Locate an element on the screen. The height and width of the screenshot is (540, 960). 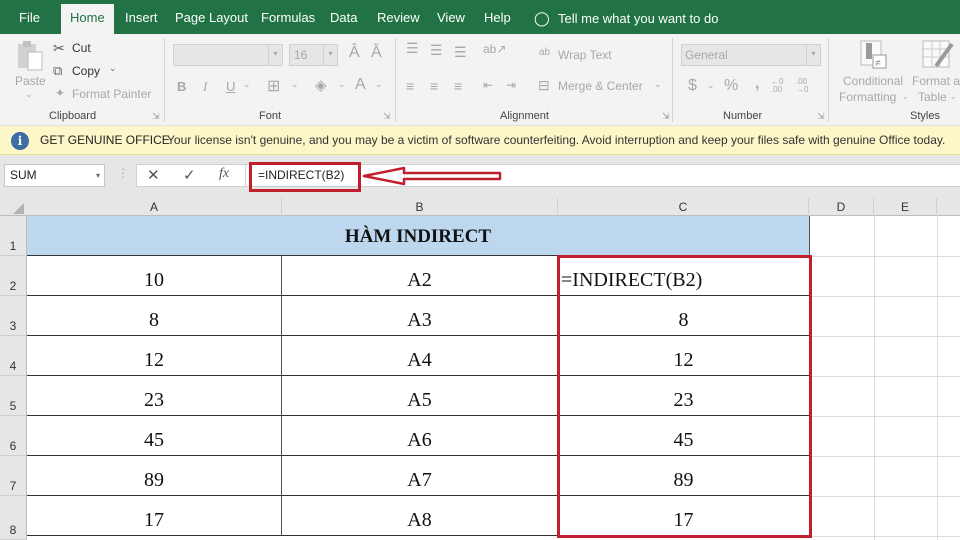
row-header-7: 7 is located at coordinates (13, 476).